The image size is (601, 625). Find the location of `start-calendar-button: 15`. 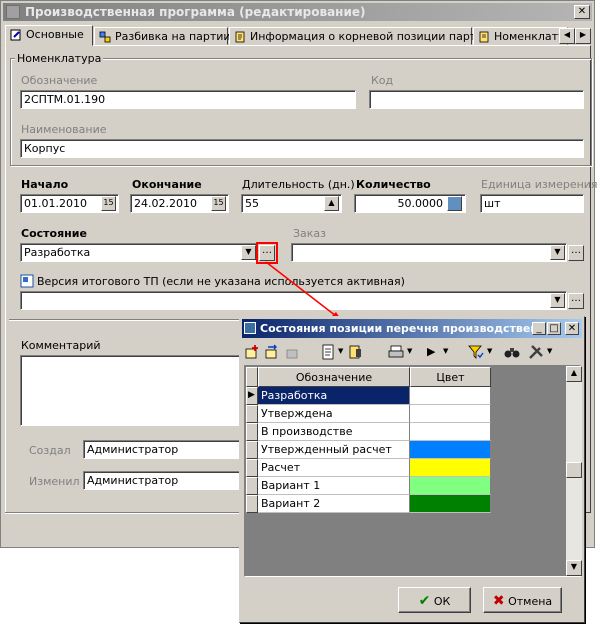

start-calendar-button: 15 is located at coordinates (108, 203).